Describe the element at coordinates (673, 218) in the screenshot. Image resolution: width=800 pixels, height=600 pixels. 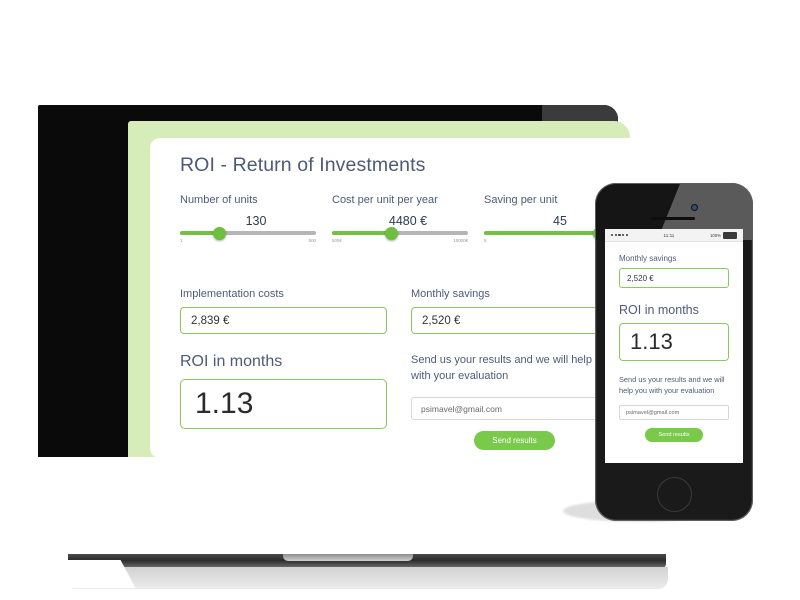
I see `speaker-icon` at that location.